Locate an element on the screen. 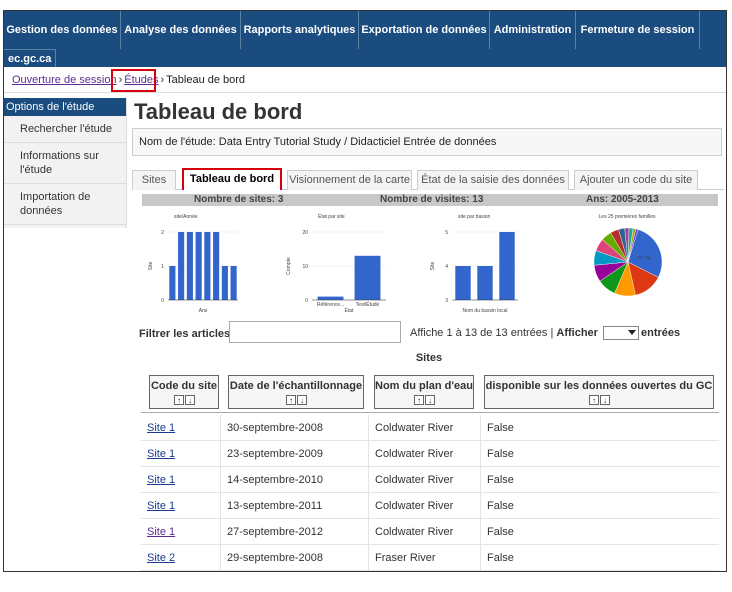  th-sampling-date-label: Date de l'échantillonnage is located at coordinates (296, 386).